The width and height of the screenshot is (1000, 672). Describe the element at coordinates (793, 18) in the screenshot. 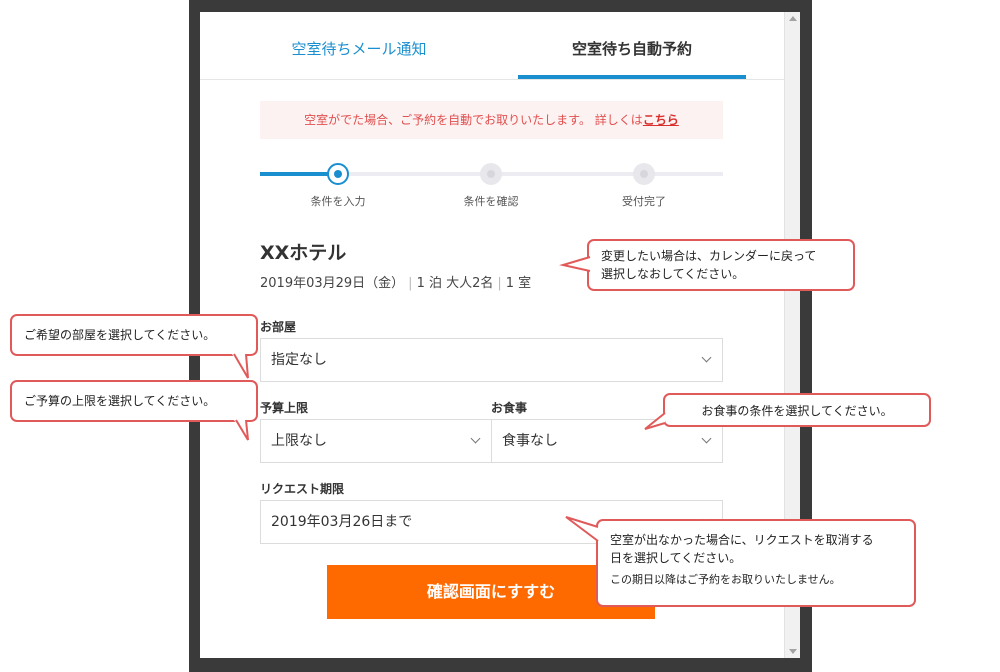

I see `scroll-up-arrow-icon` at that location.